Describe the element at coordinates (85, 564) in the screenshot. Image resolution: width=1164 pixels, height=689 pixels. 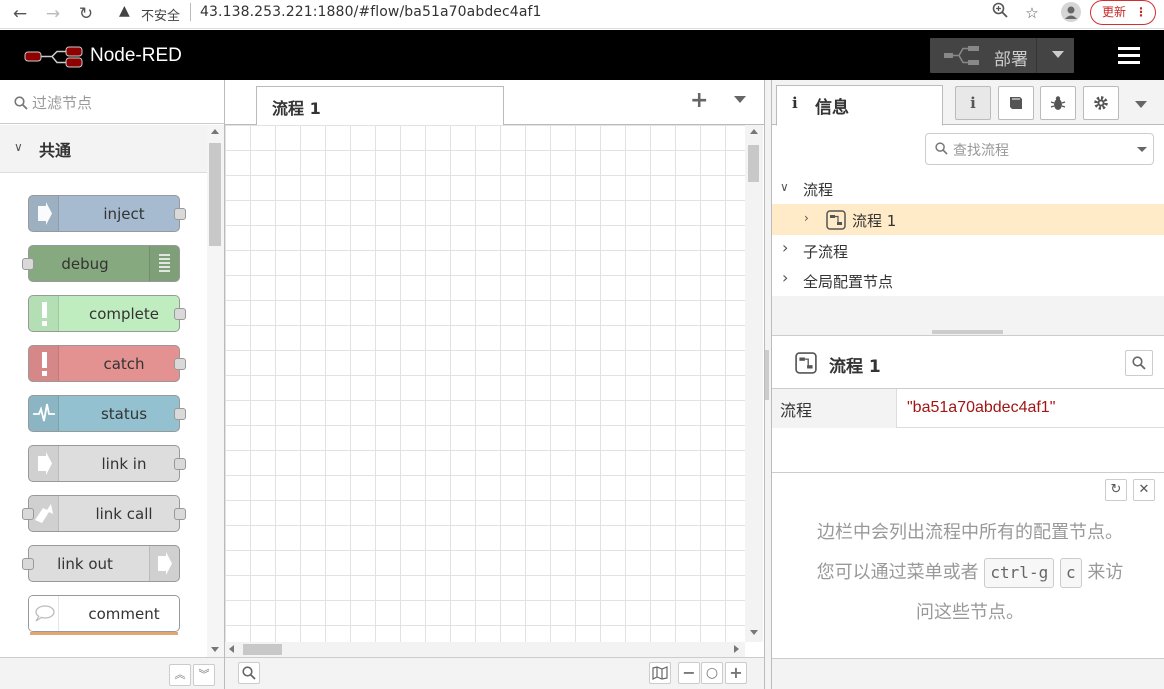
I see `node-label: link out` at that location.